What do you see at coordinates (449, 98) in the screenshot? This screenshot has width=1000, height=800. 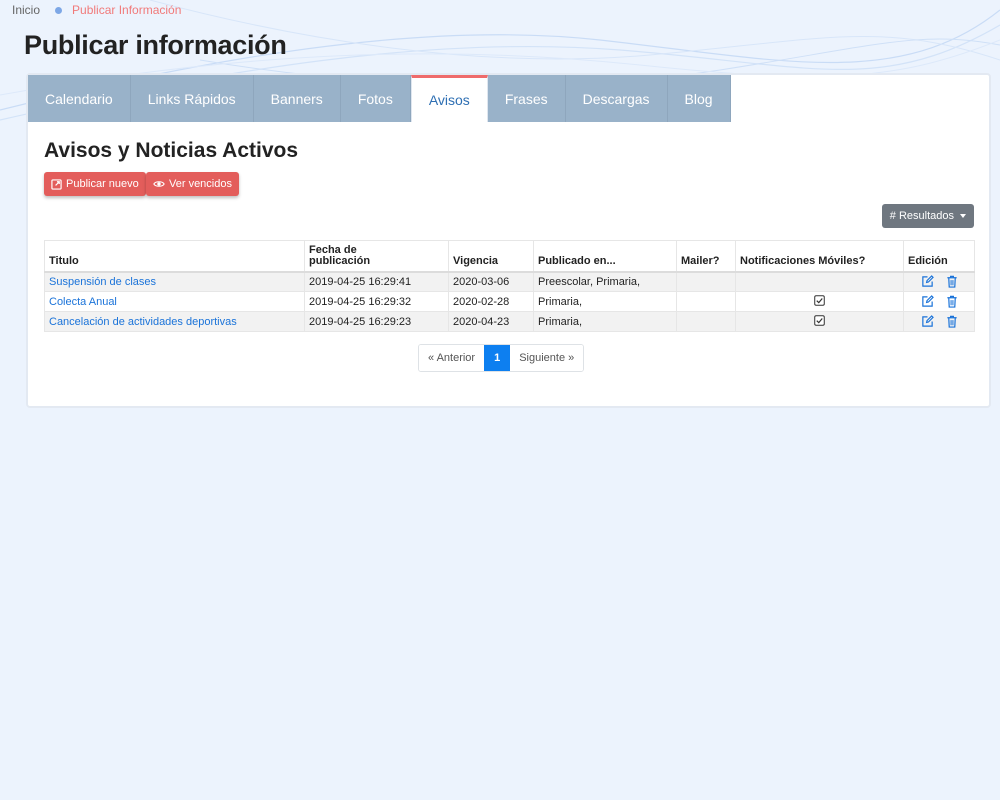 I see `tab-avisos: Avisos` at bounding box center [449, 98].